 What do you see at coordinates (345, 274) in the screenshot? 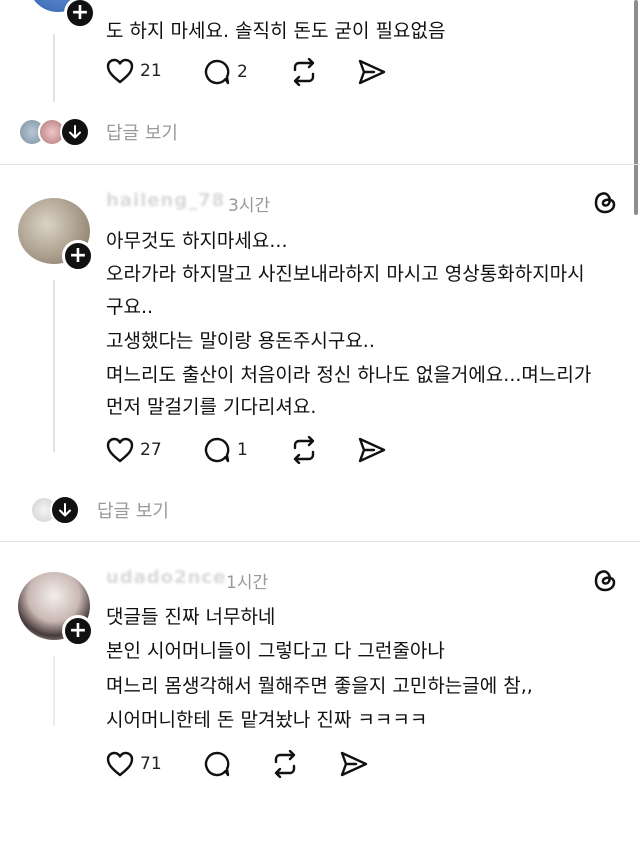
I see `comment-text-line: 오라가라 하지말고 사진보내라하지 마시고 영상통화하지마시` at bounding box center [345, 274].